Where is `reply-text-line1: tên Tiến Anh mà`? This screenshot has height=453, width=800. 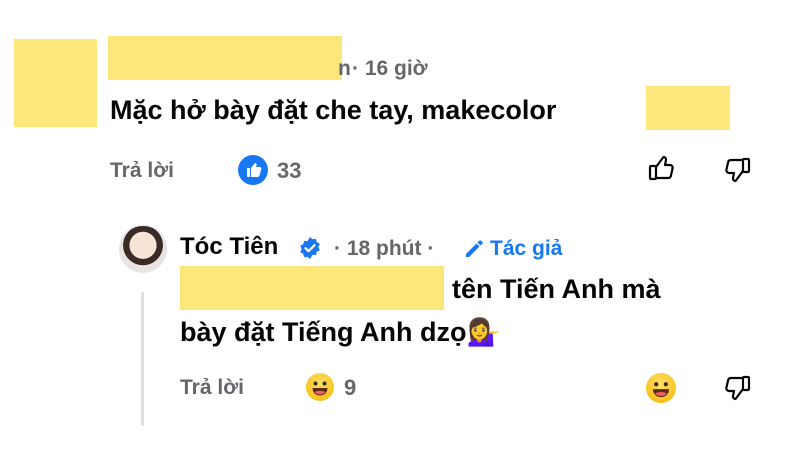 reply-text-line1: tên Tiến Anh mà is located at coordinates (556, 289).